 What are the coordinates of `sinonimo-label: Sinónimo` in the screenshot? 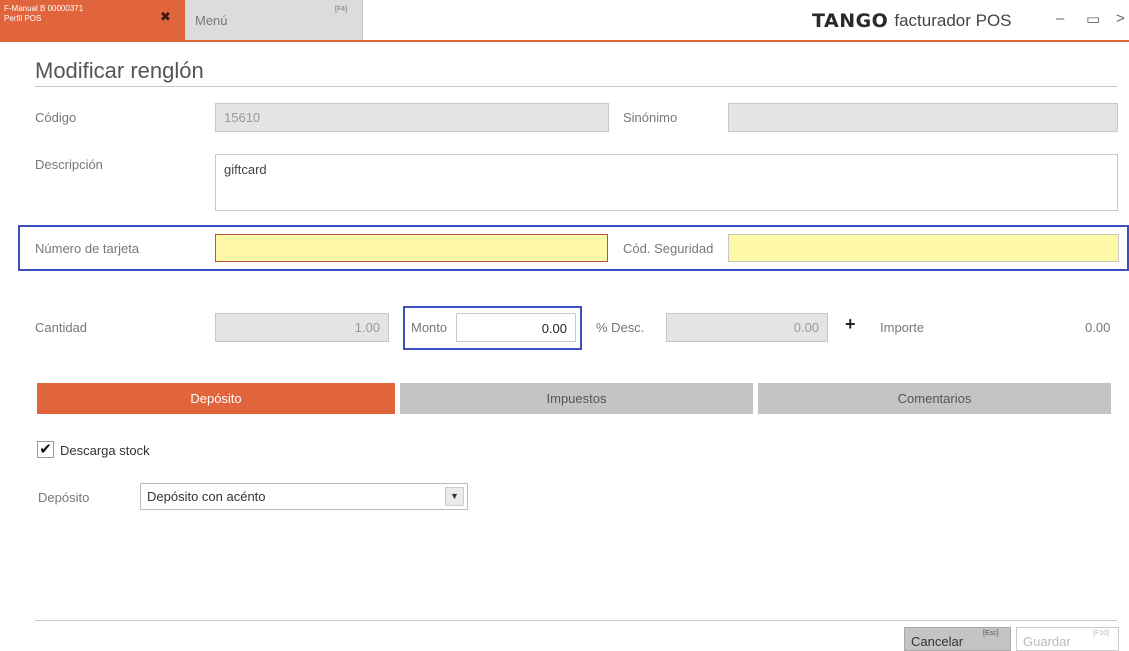 It's located at (650, 117).